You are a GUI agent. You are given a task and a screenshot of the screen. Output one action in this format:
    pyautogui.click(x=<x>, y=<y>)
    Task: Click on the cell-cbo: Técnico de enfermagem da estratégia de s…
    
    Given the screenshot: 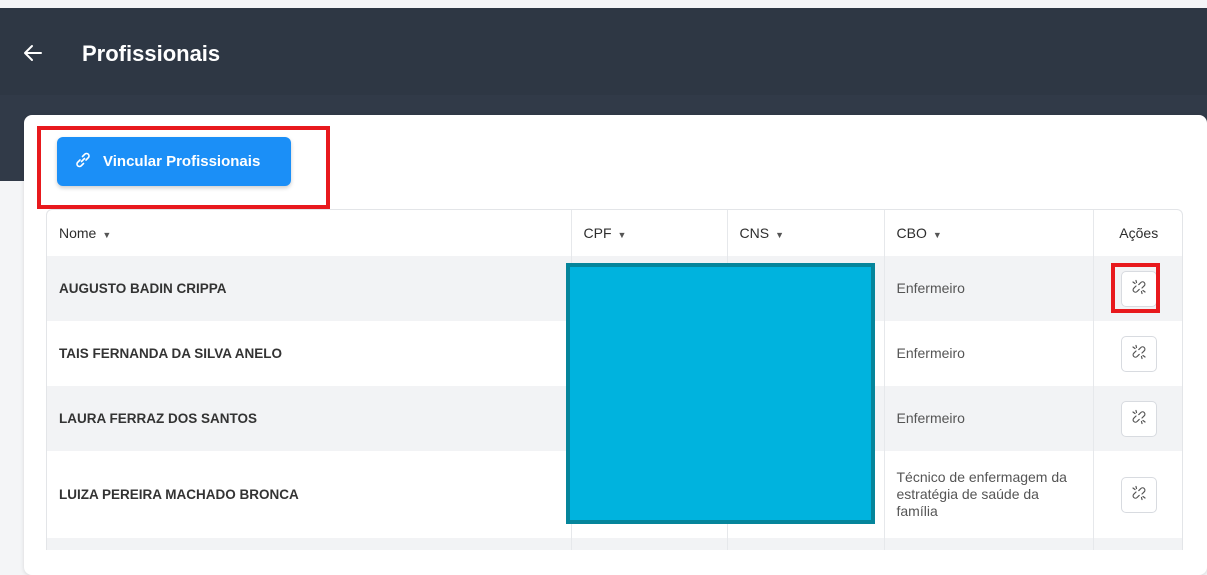 What is the action you would take?
    pyautogui.click(x=988, y=494)
    